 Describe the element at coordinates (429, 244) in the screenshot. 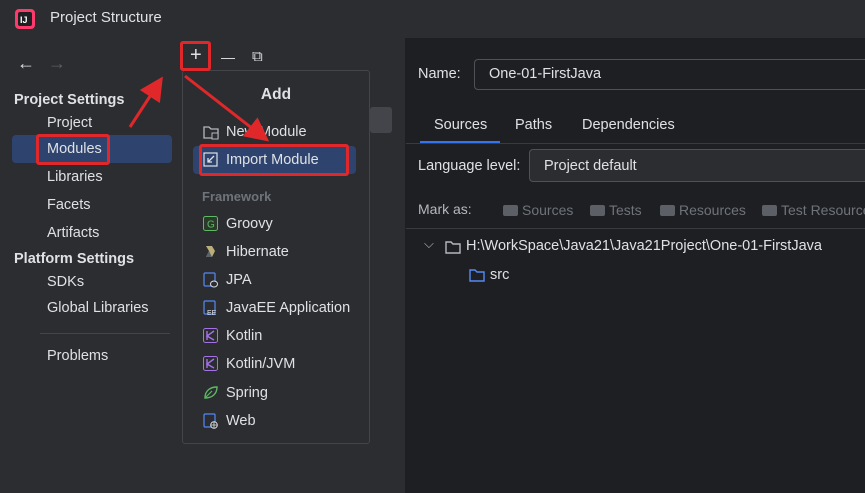

I see `chevron-down-icon: ⌵` at that location.